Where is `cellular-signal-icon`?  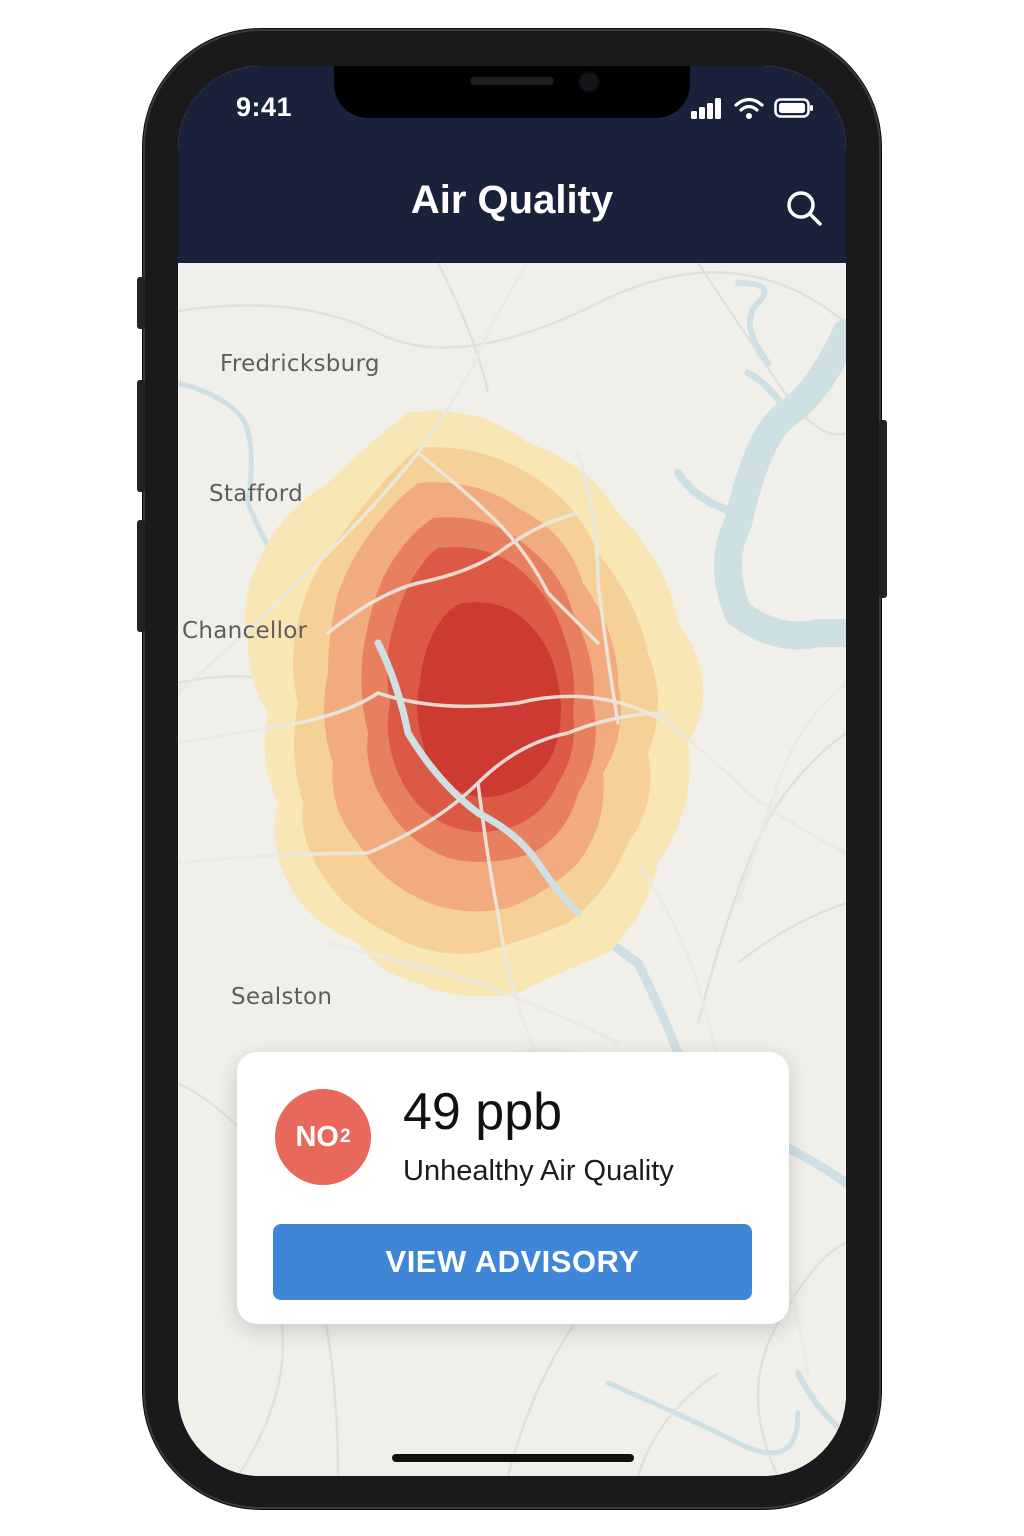
cellular-signal-icon is located at coordinates (706, 108).